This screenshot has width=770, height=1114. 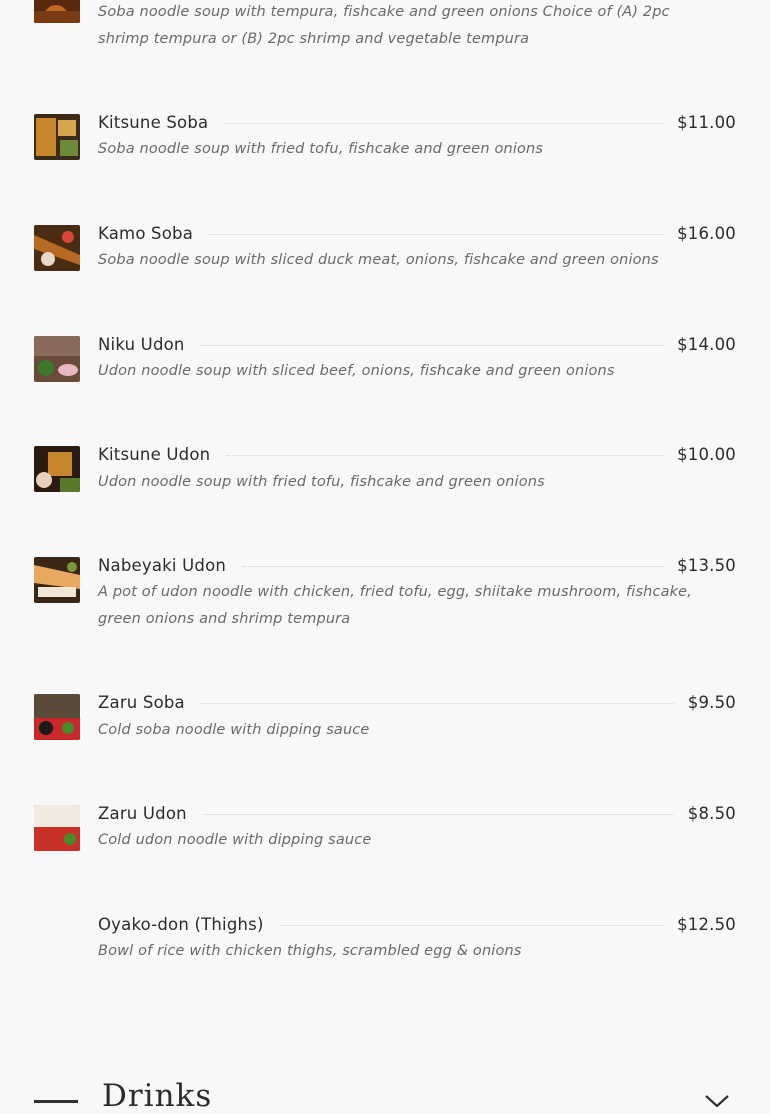 I want to click on item-header: Nabeyaki Udon $13.50, so click(x=417, y=565).